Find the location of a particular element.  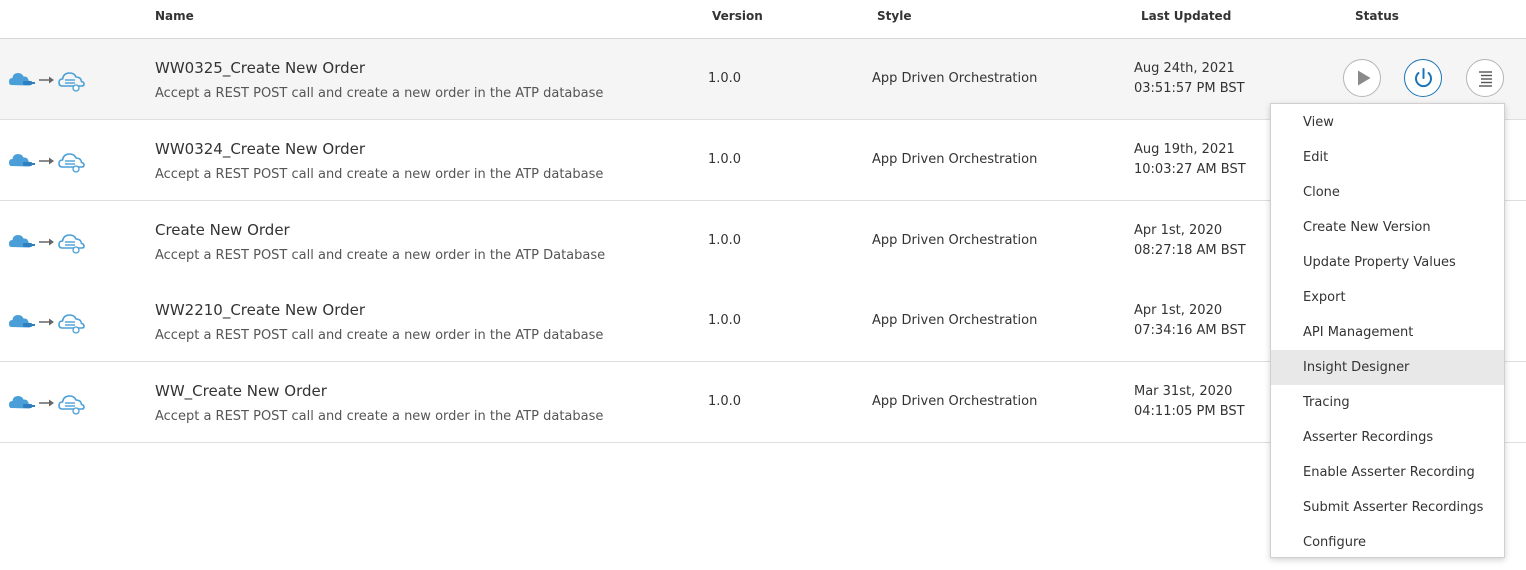

last-updated-date: Aug 19th, 2021 is located at coordinates (1184, 149).